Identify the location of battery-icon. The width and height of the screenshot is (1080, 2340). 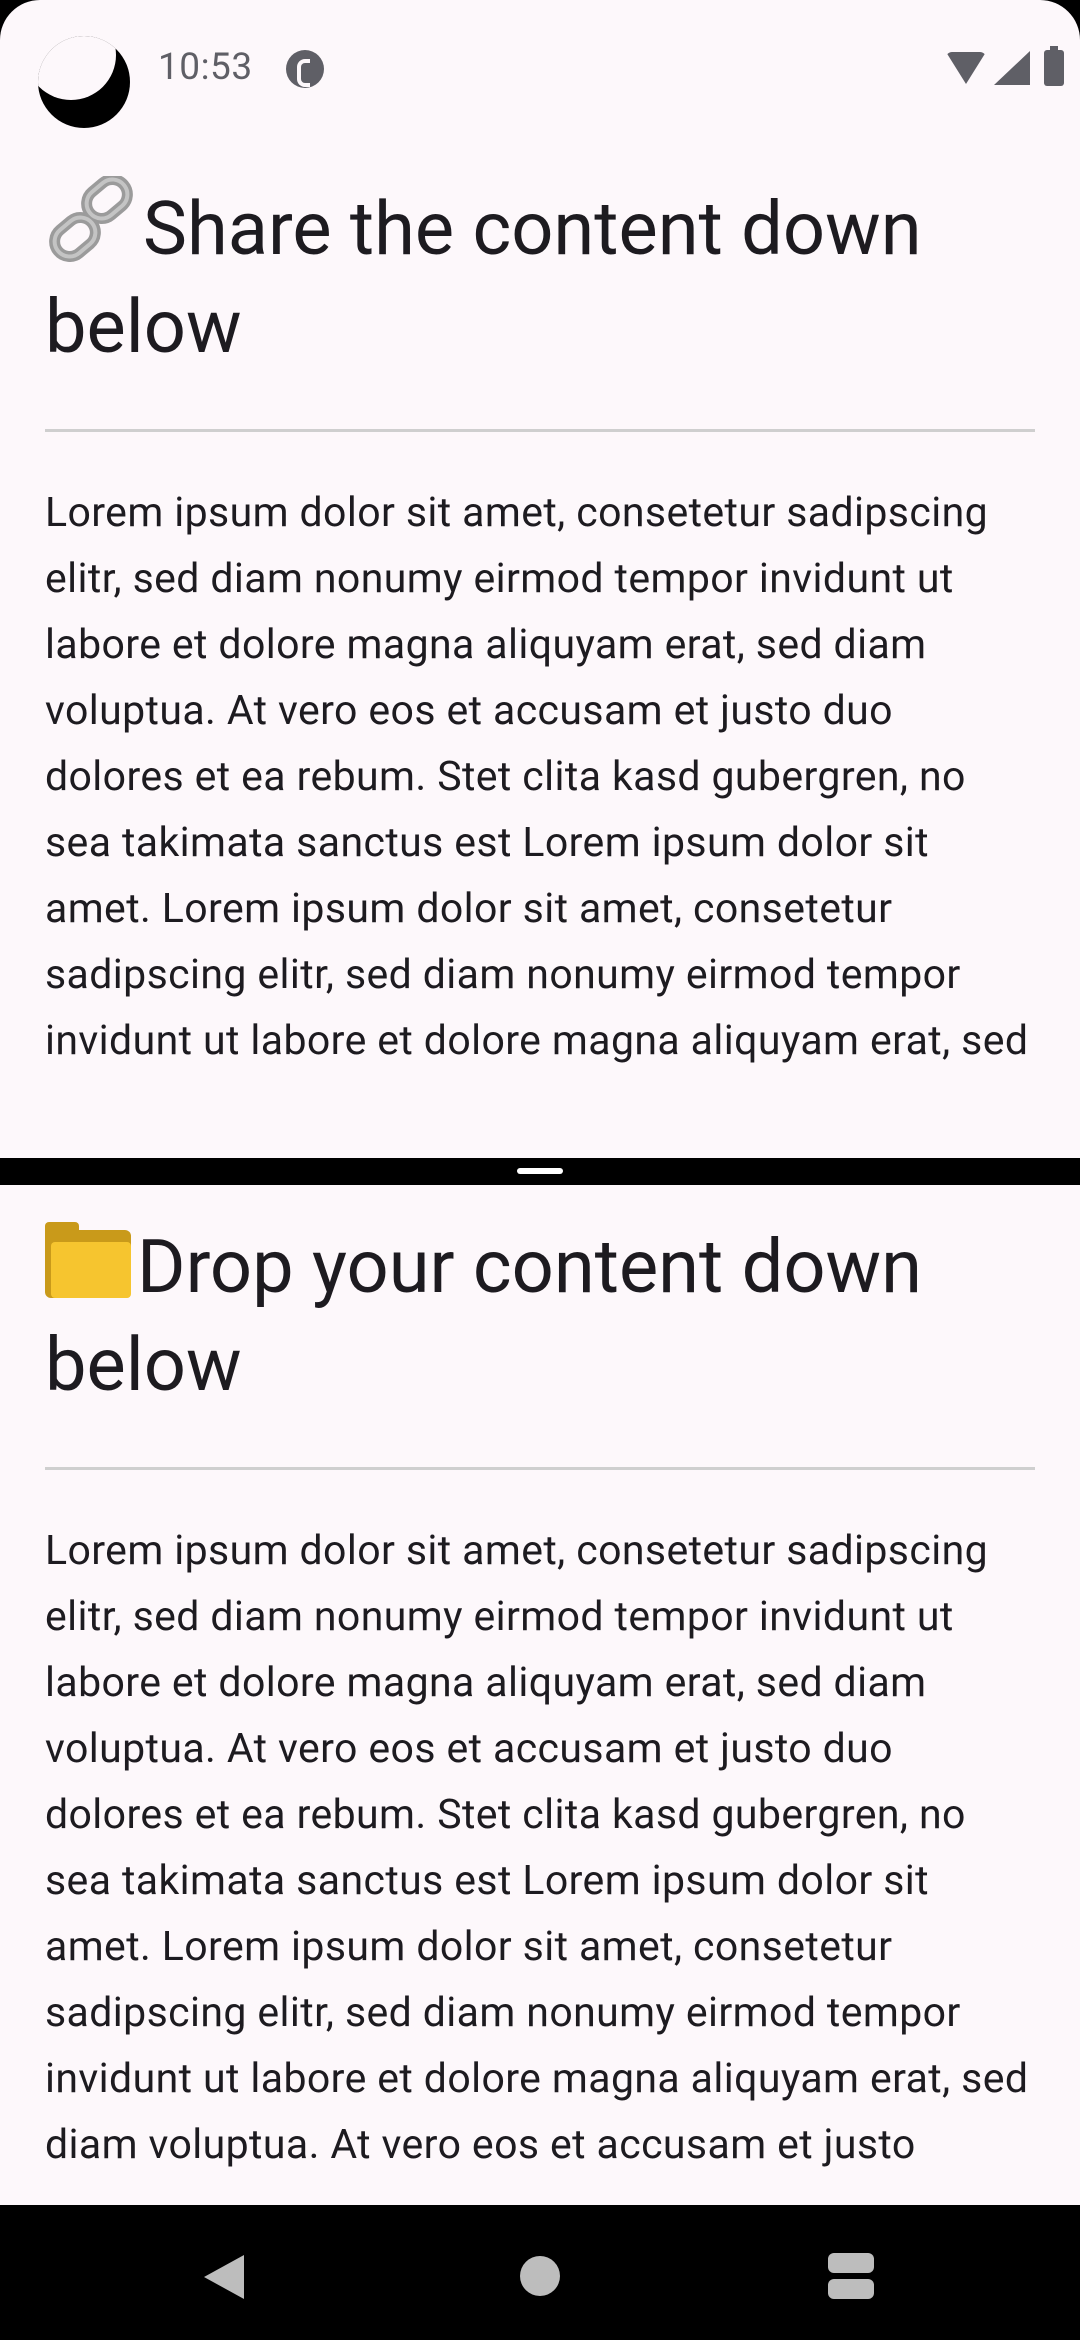
(1054, 66).